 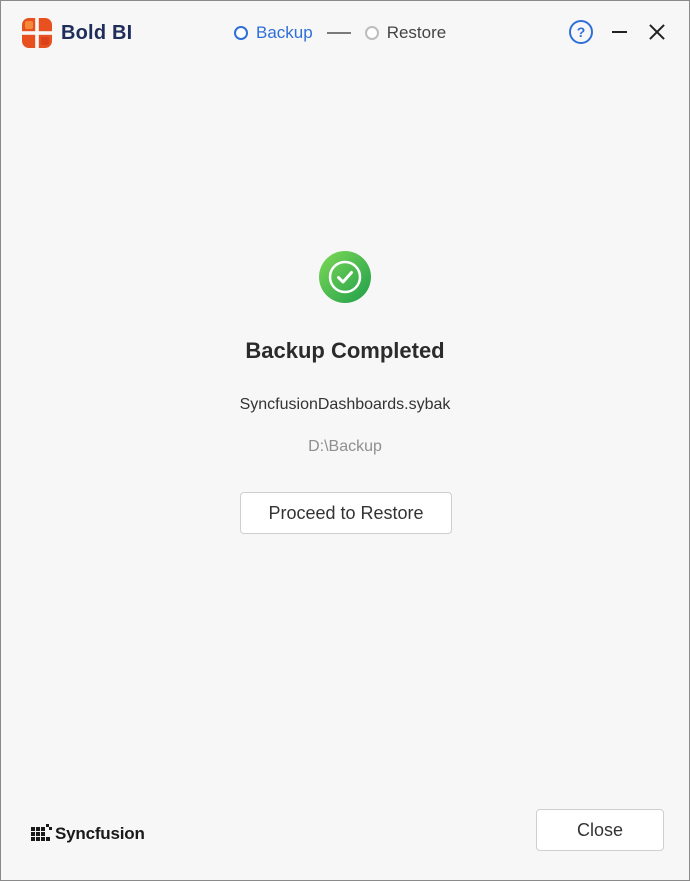 I want to click on minimize-icon, so click(x=619, y=32).